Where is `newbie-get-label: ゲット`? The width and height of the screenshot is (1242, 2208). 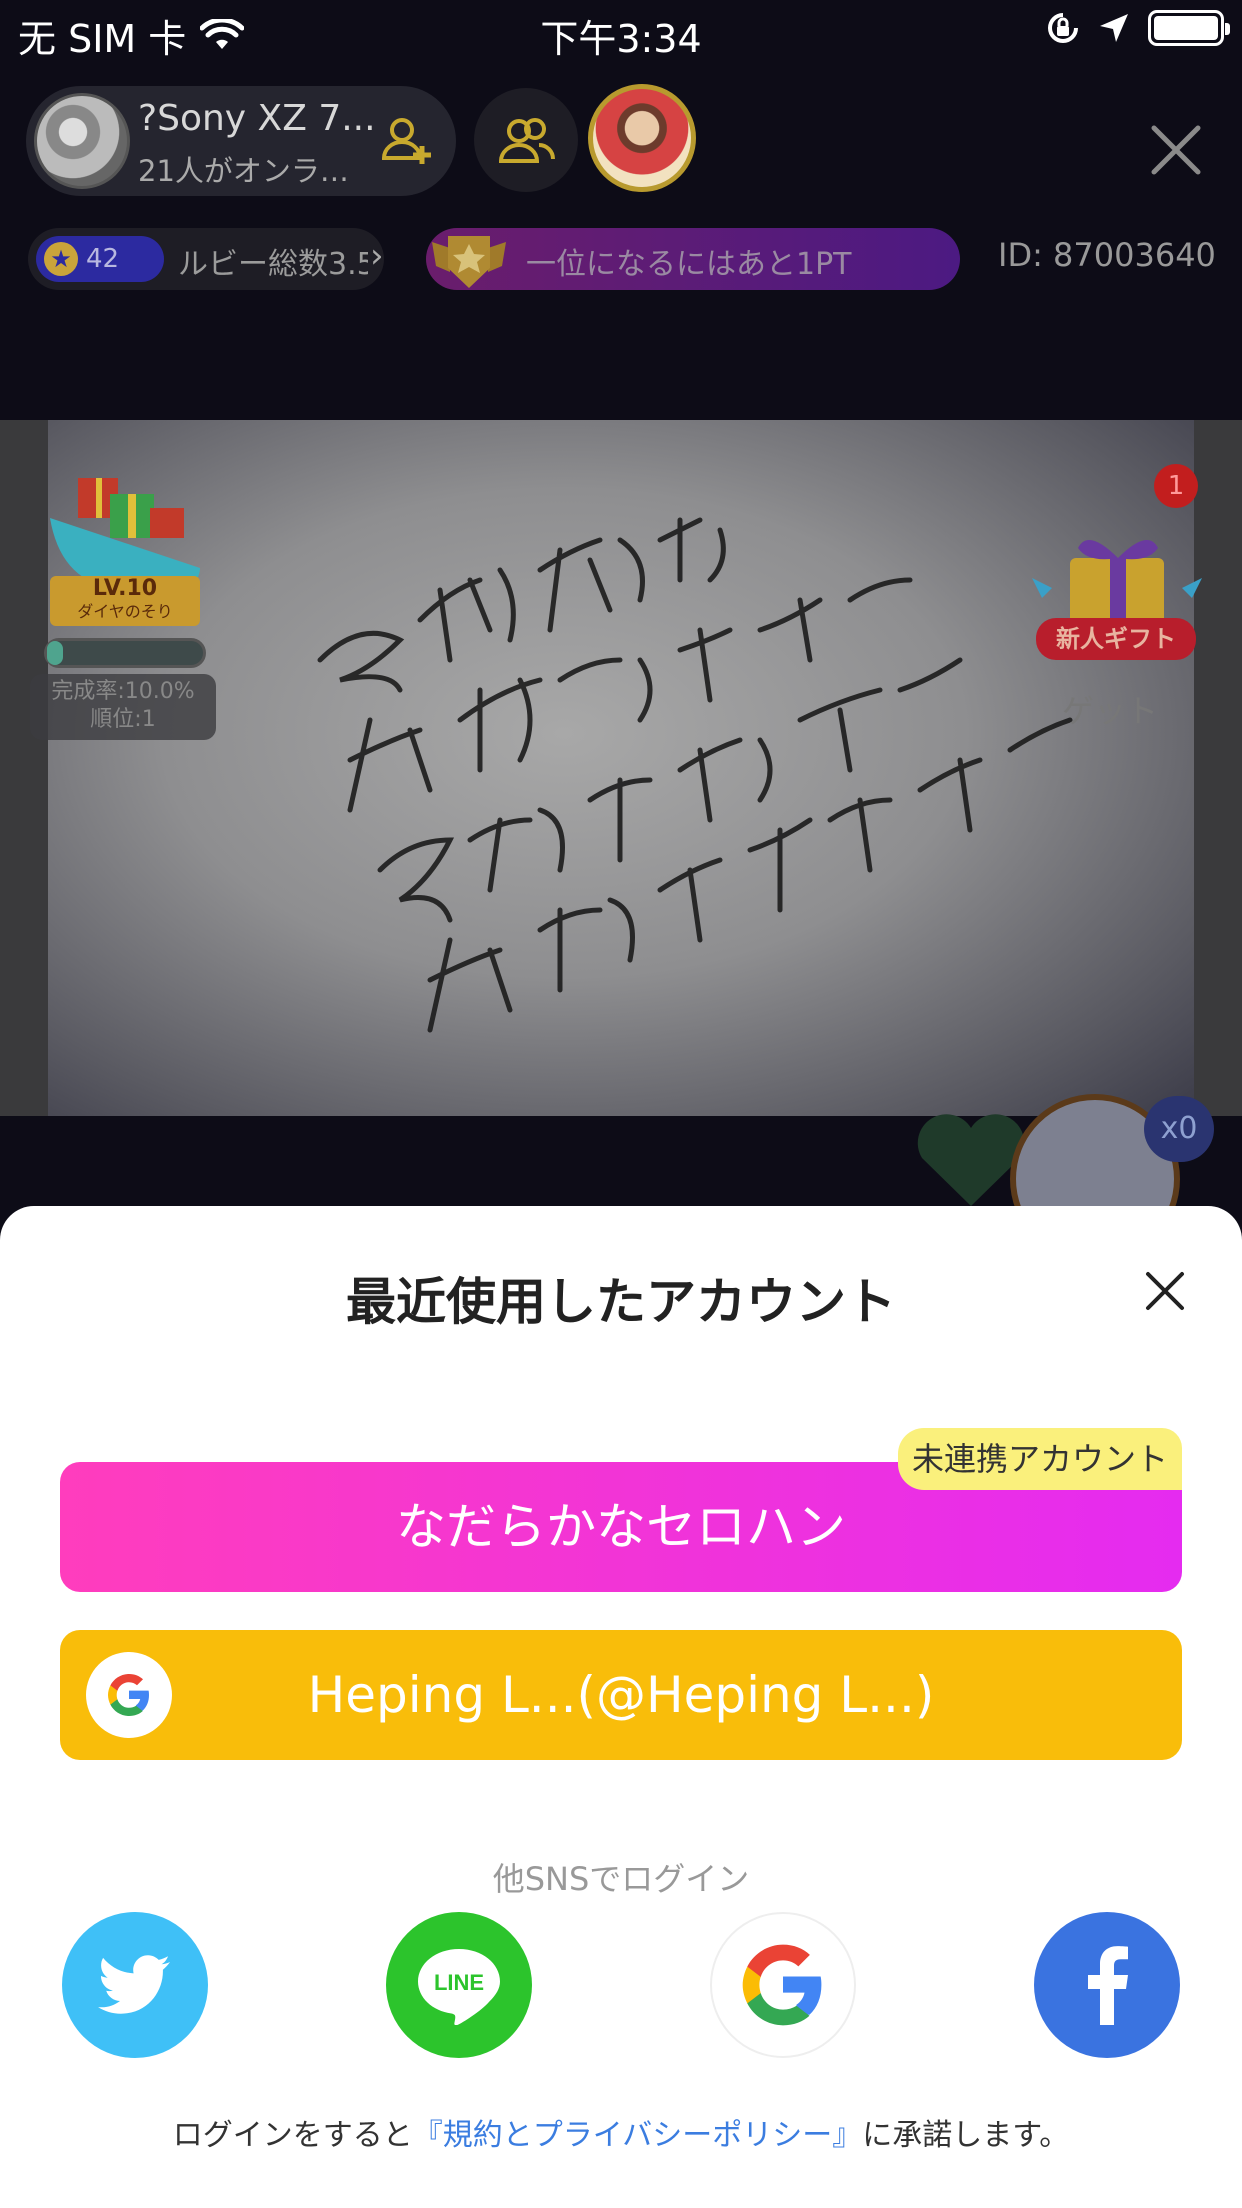 newbie-get-label: ゲット is located at coordinates (1110, 709).